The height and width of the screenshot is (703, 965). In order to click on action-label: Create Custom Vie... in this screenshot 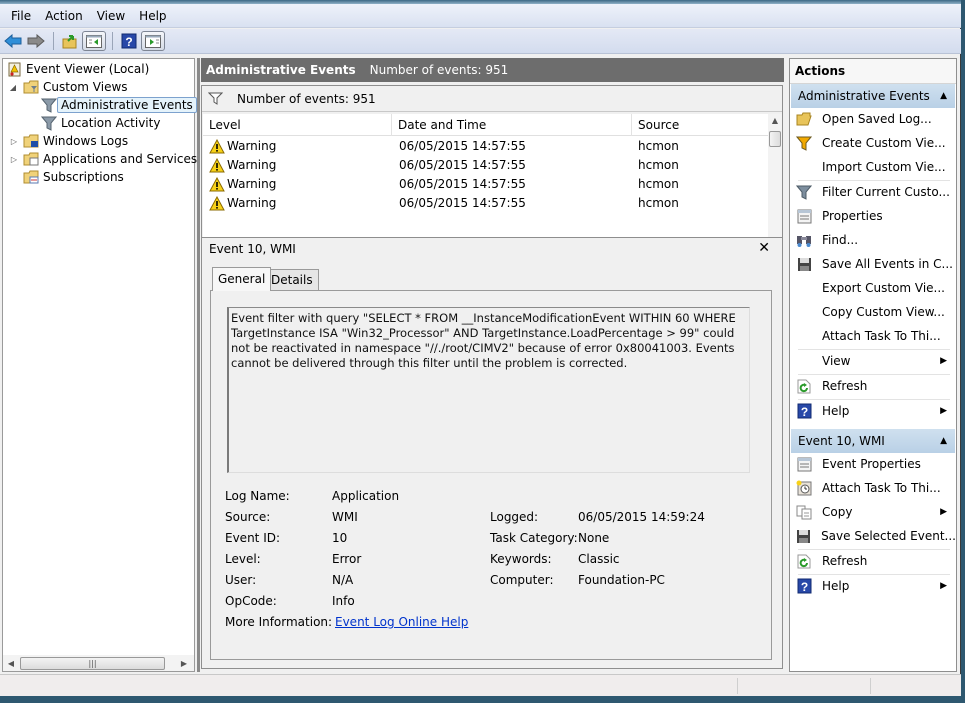, I will do `click(884, 143)`.